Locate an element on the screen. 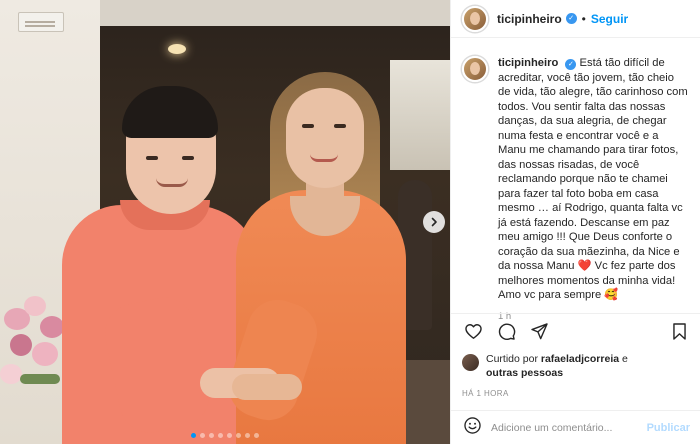 This screenshot has height=444, width=700. photo-man-hair is located at coordinates (170, 112).